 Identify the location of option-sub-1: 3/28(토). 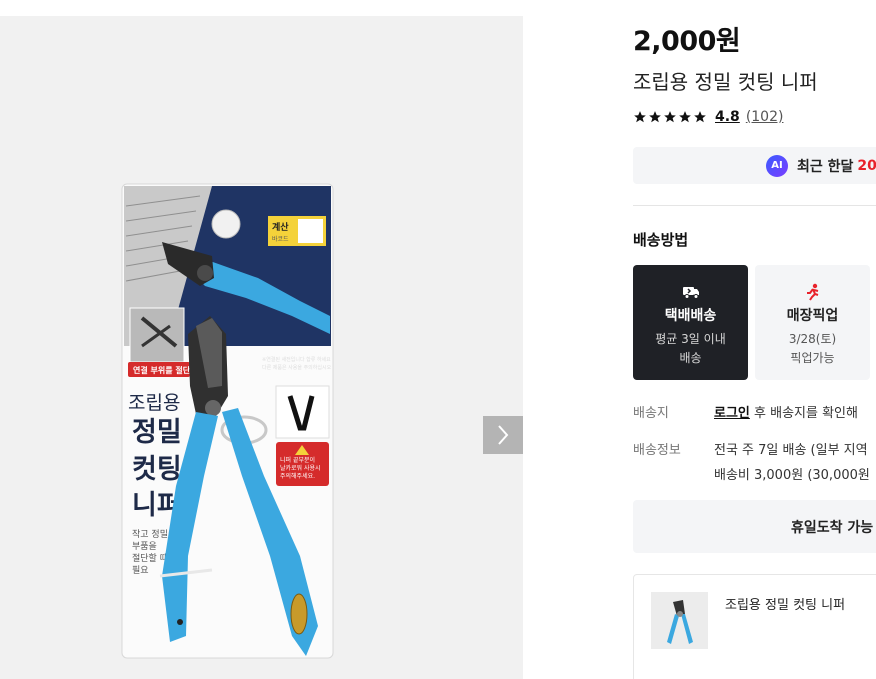
(812, 339).